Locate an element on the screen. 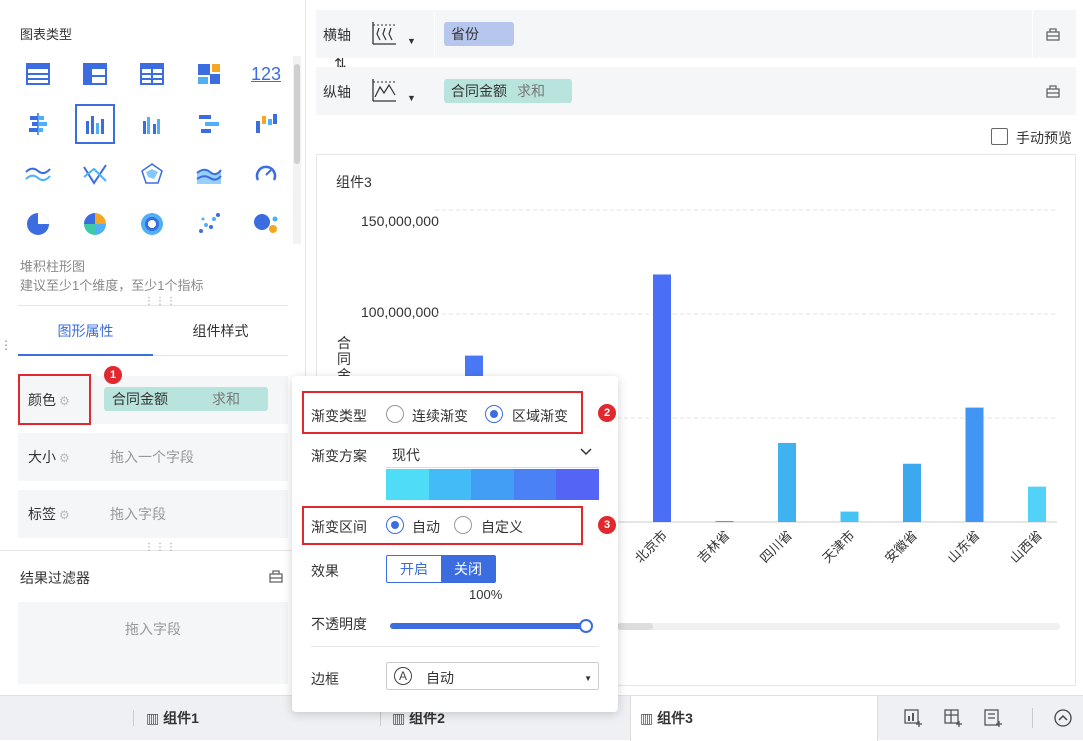 The height and width of the screenshot is (741, 1083). x-tick-label: 山西省 is located at coordinates (1026, 547).